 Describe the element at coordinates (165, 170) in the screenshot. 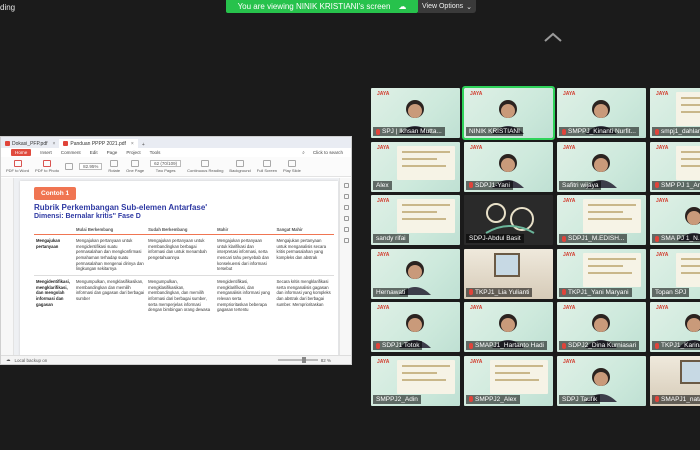

I see `toolbar-label: Two Pages` at that location.